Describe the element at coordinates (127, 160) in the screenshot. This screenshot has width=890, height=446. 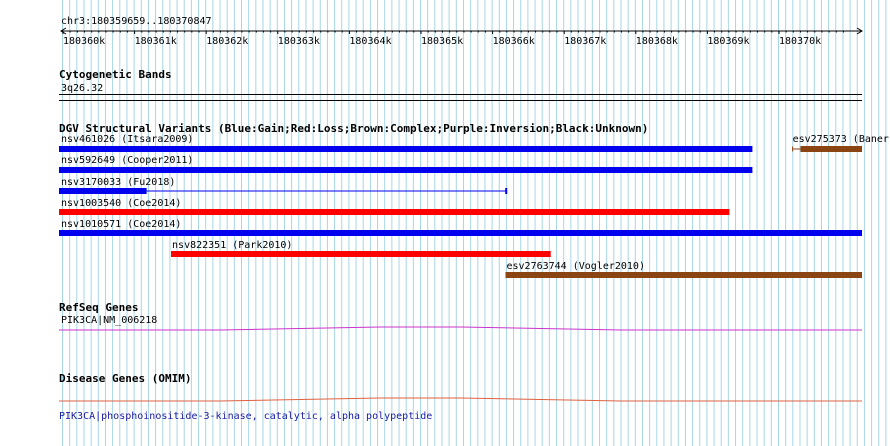
I see `variant-label: nsv592649 (Cooper2011)` at that location.